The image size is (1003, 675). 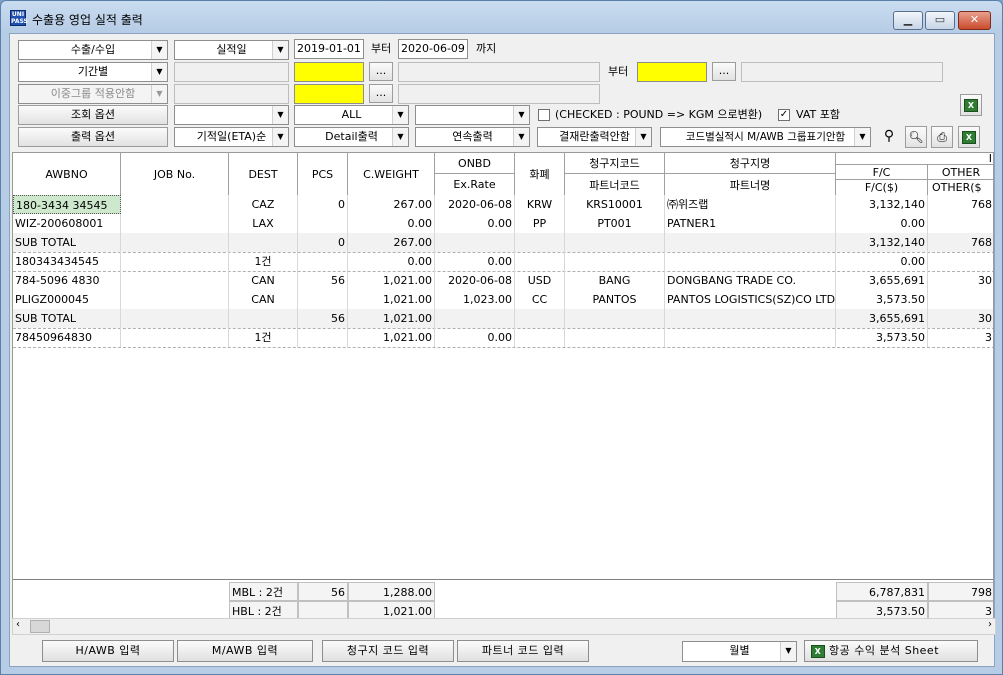 What do you see at coordinates (940, 20) in the screenshot?
I see `maximize-button: ▭` at bounding box center [940, 20].